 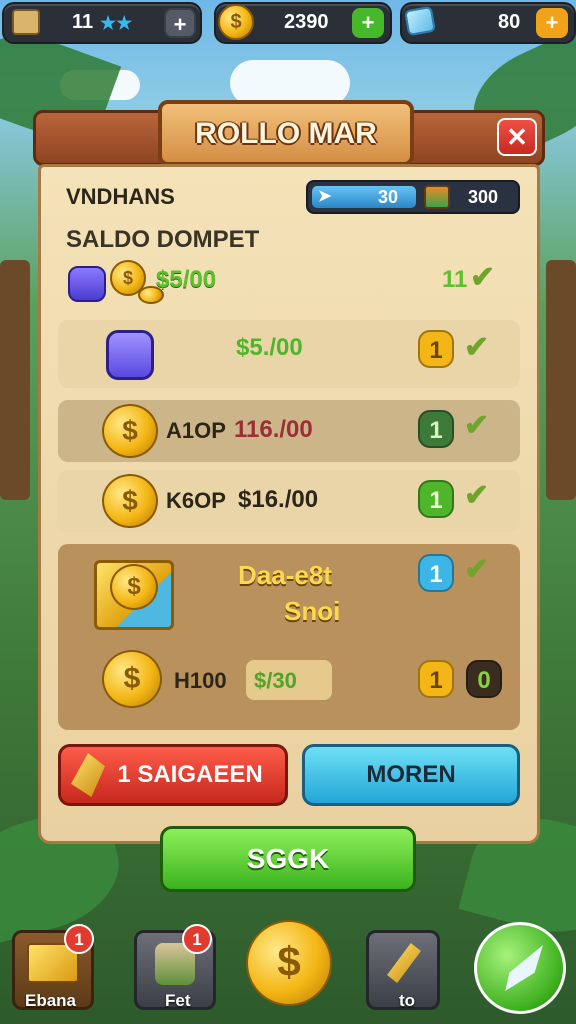 I want to click on price-text: $16./00, so click(x=278, y=499).